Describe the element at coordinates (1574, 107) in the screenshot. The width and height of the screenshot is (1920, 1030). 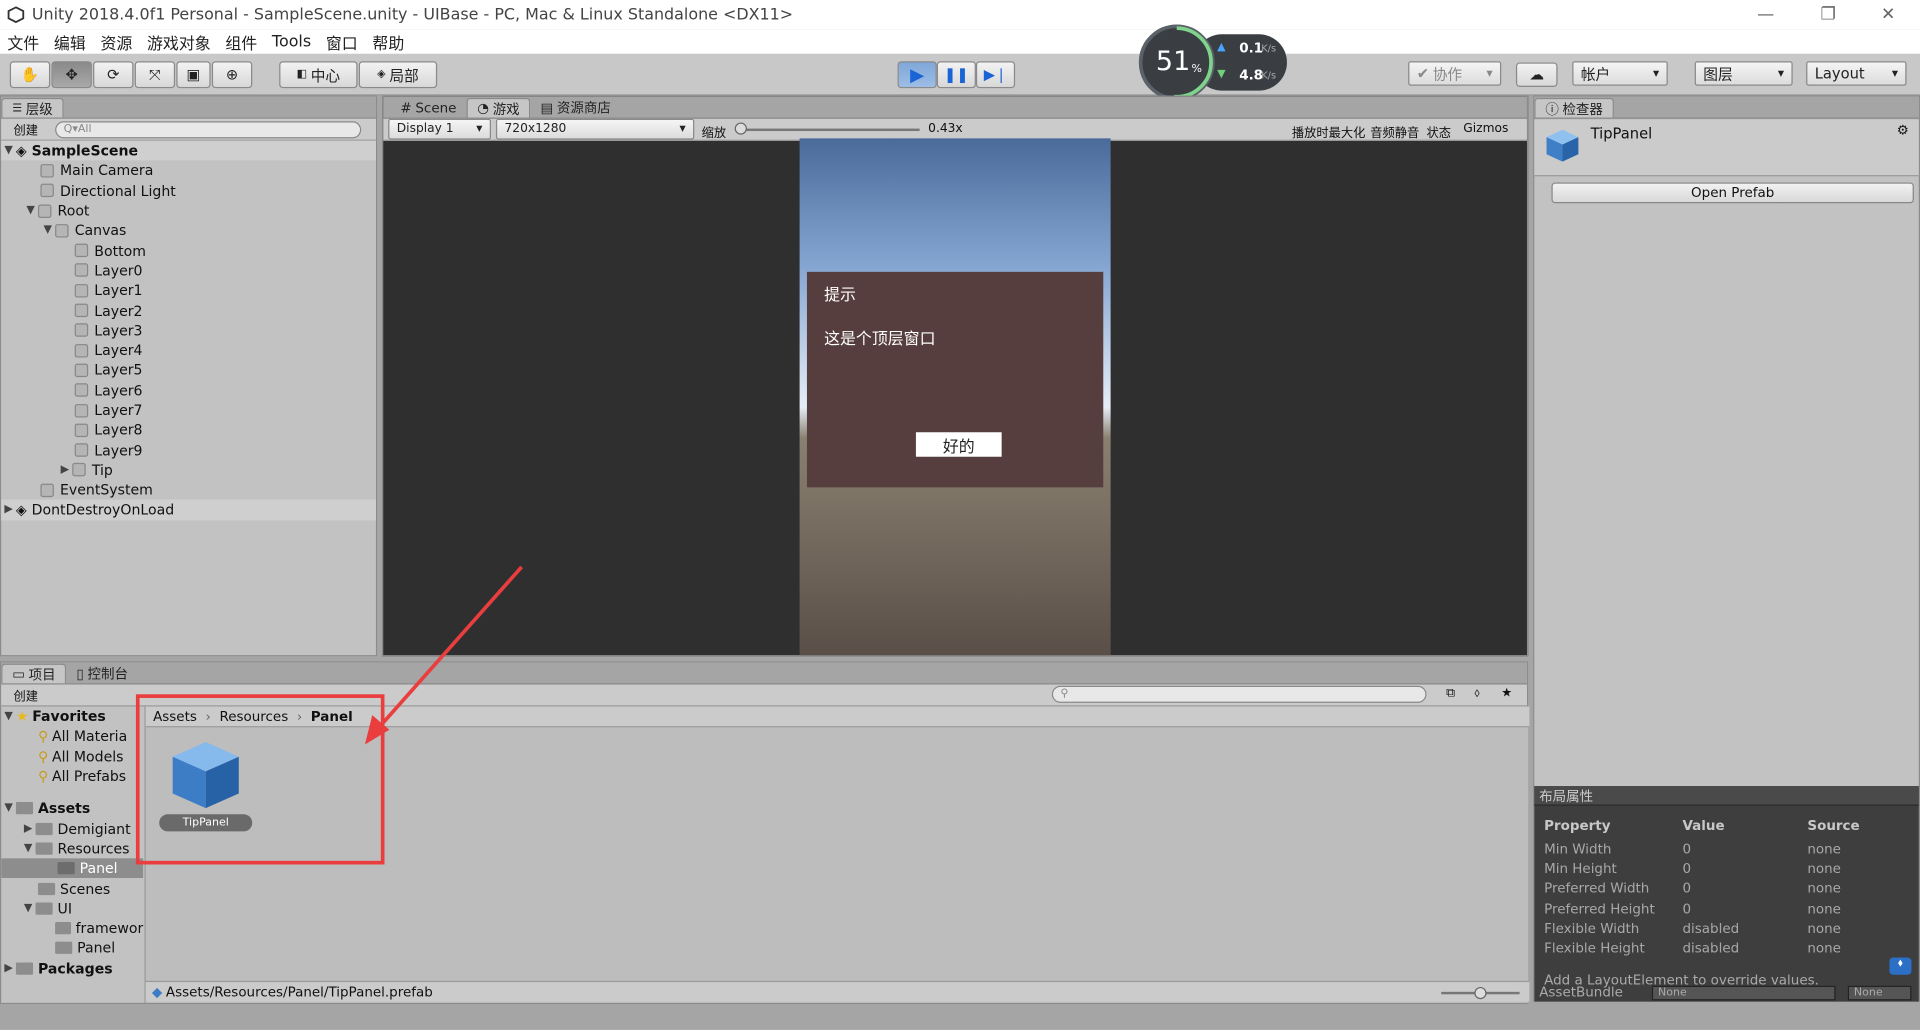
I see `tab-inspector: ⓘ 检查器` at that location.